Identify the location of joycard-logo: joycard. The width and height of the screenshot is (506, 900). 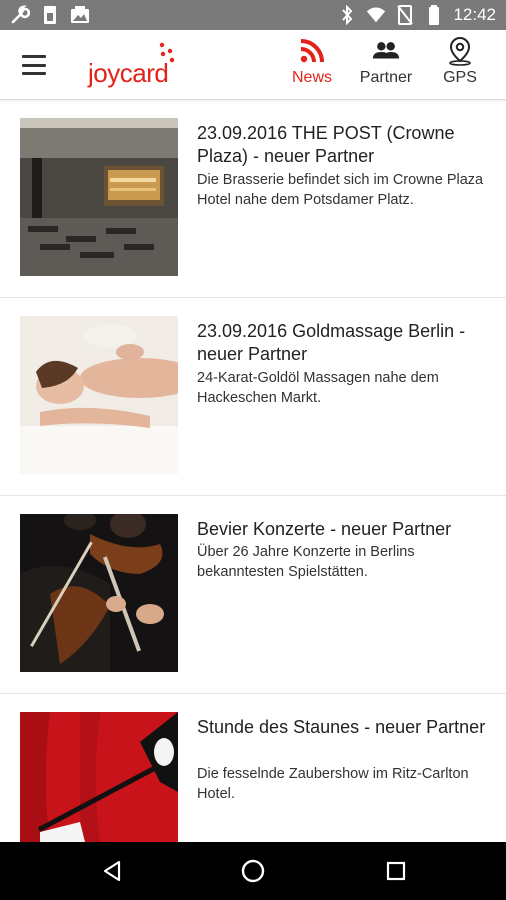
(138, 66).